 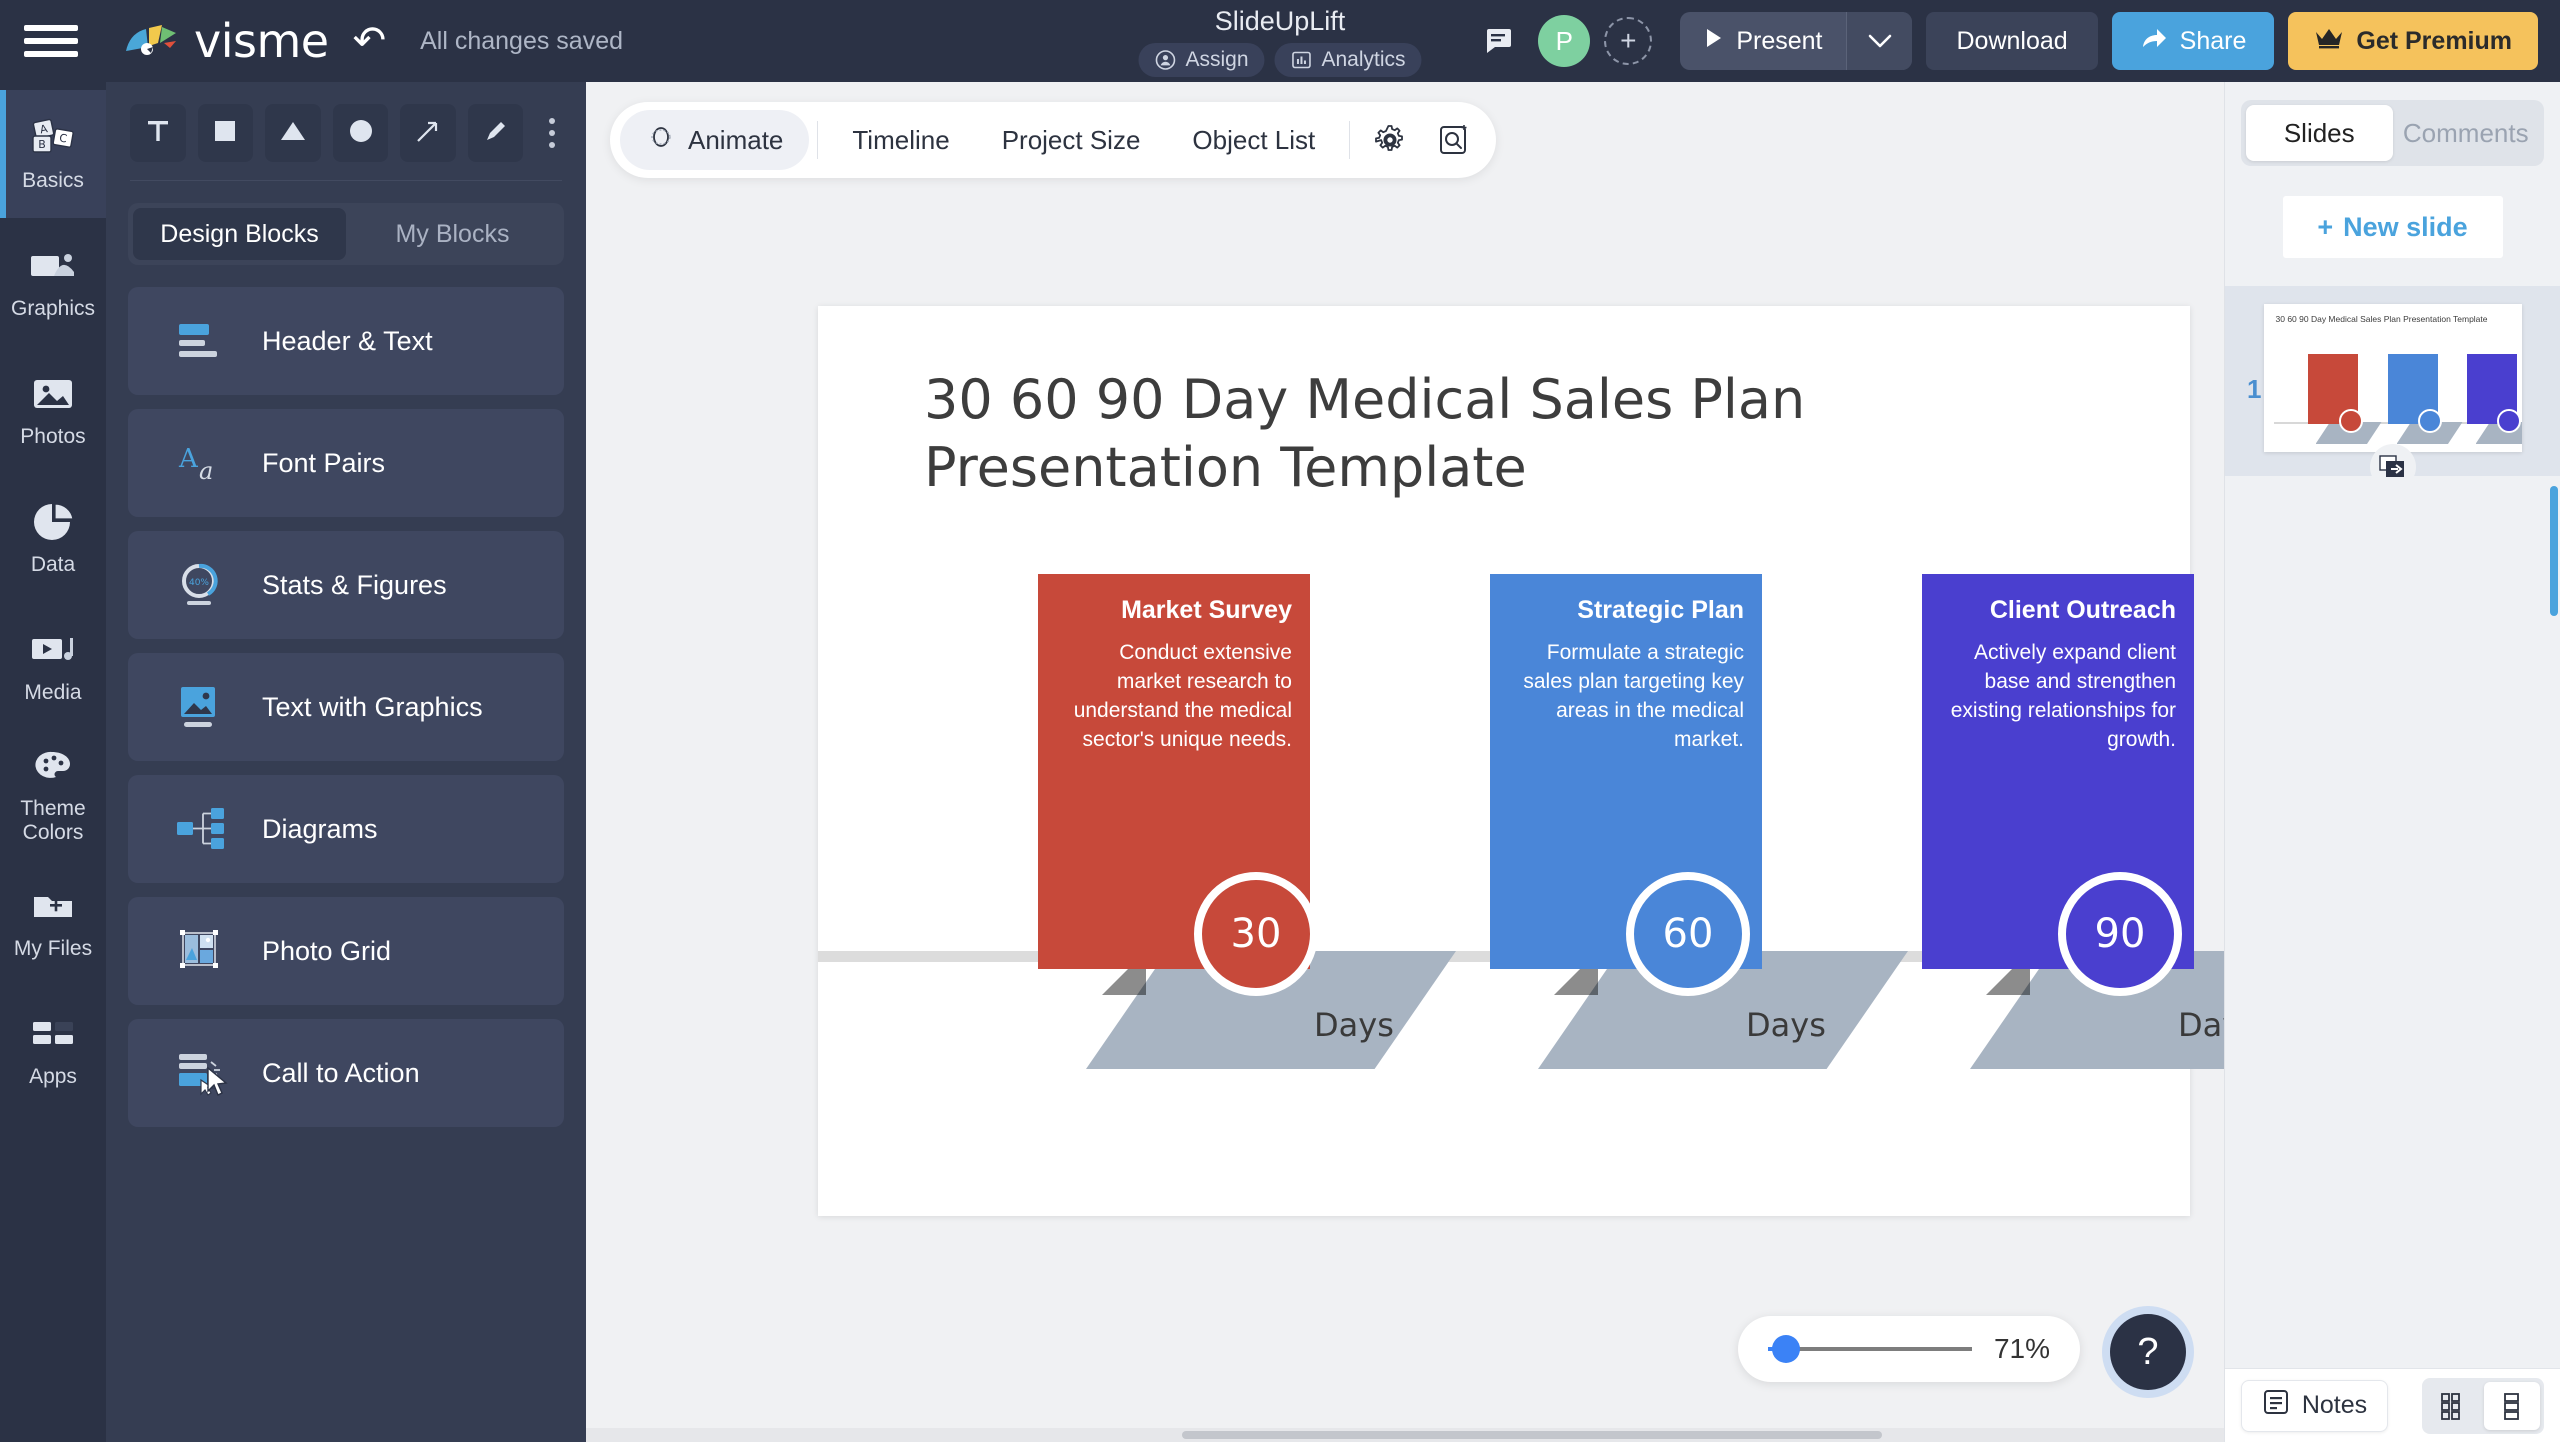 I want to click on sidebar-item-graphics: Graphics, so click(x=53, y=282).